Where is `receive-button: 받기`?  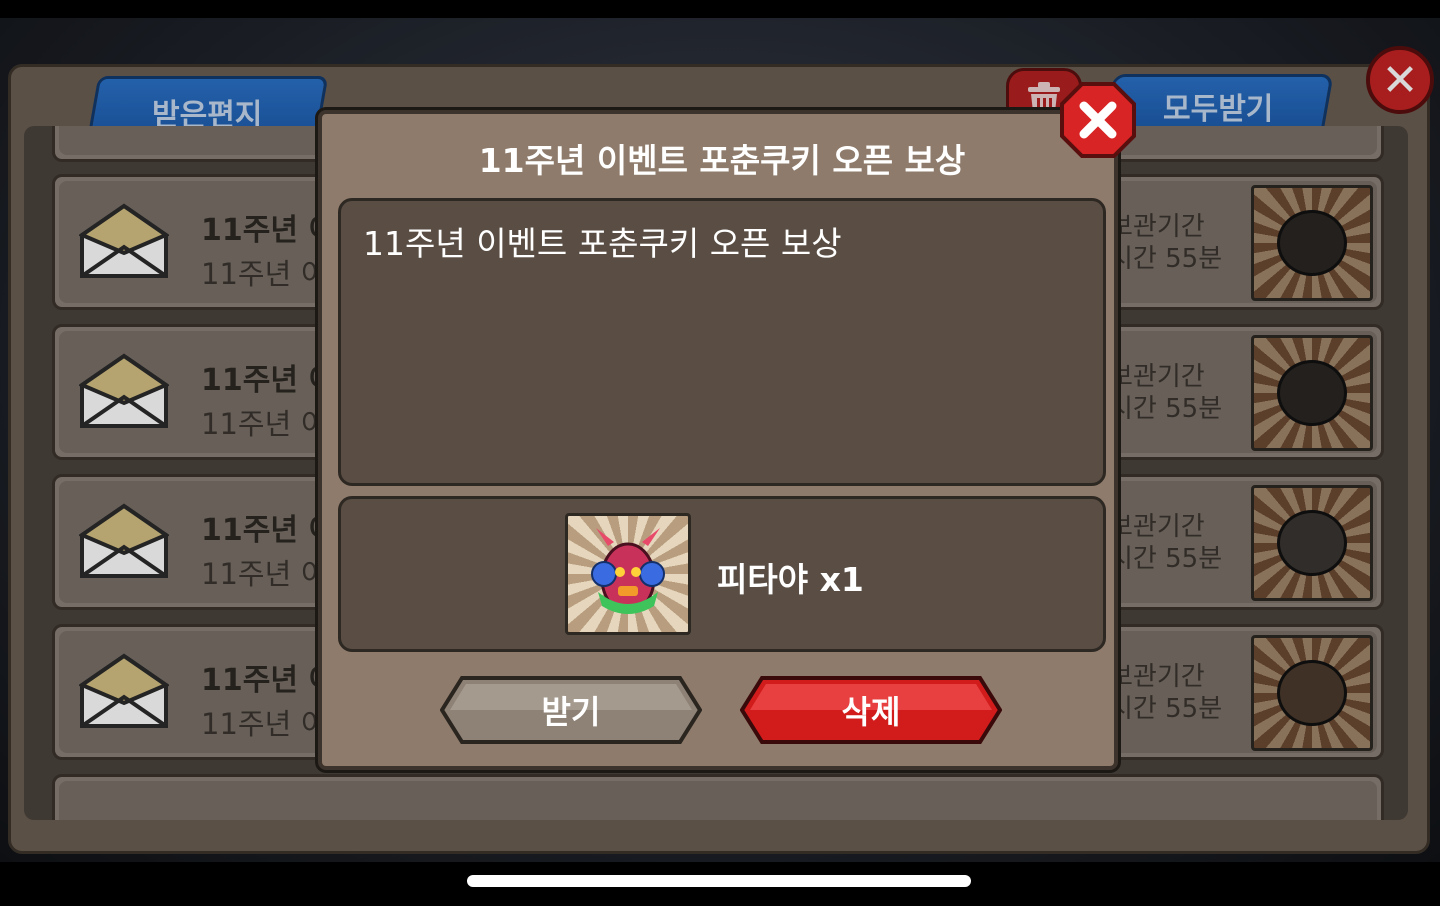
receive-button: 받기 is located at coordinates (571, 710).